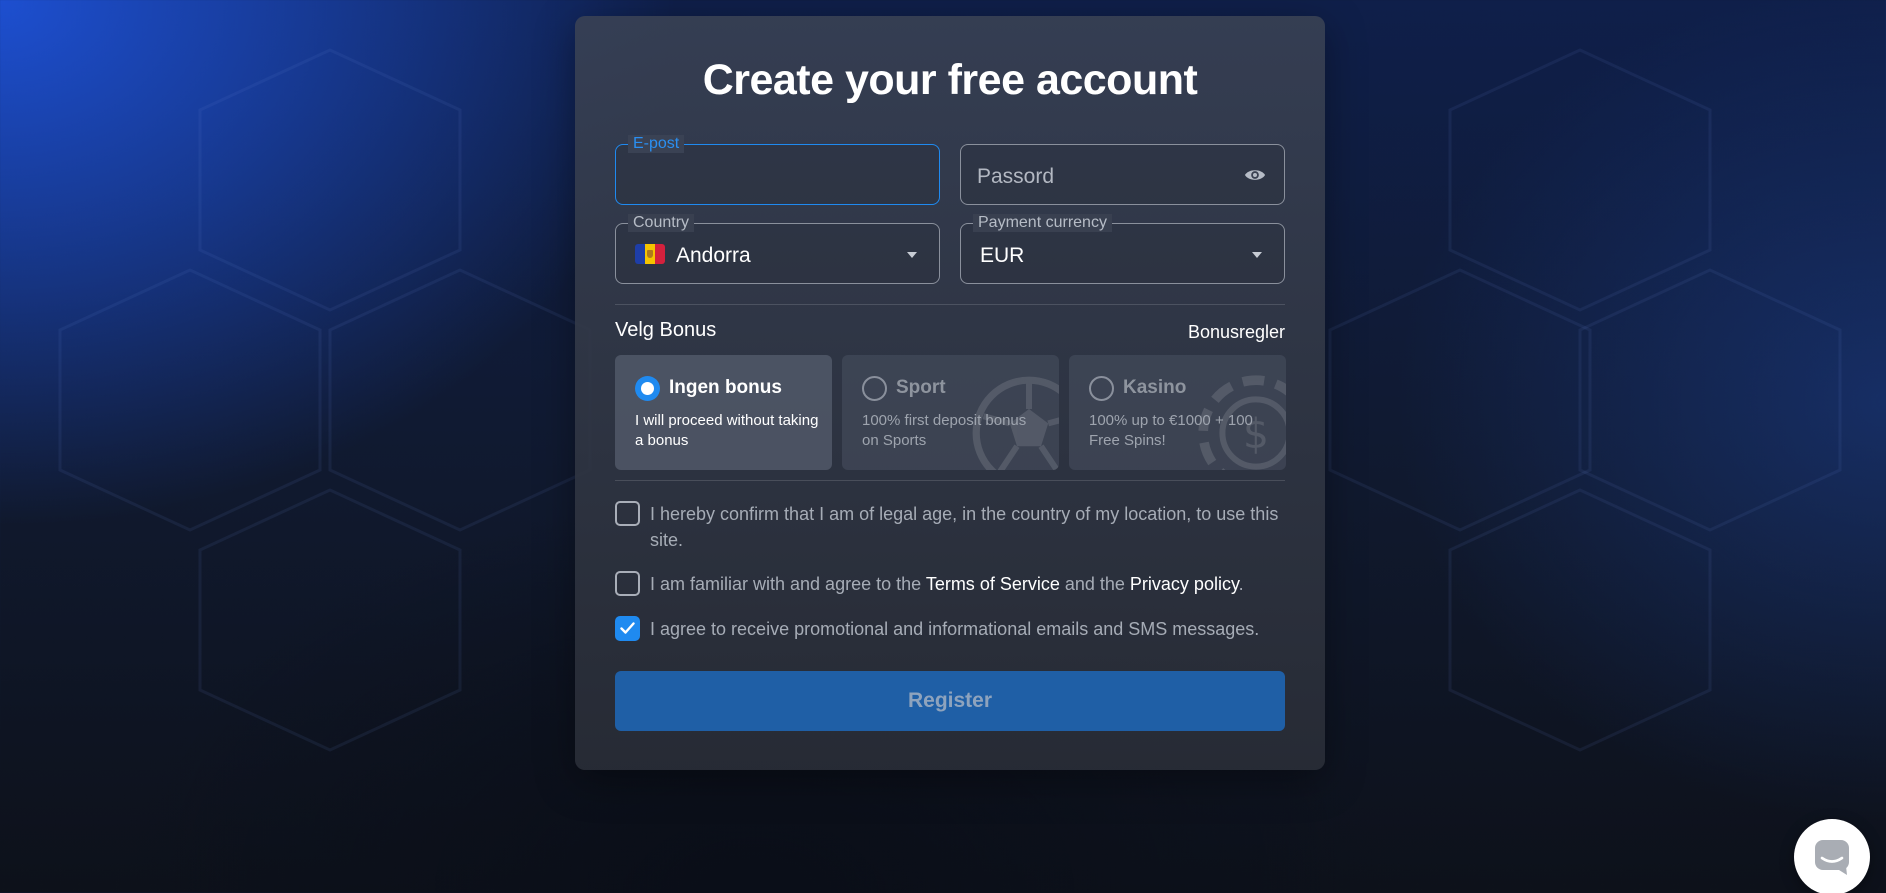  I want to click on radio-sport, so click(874, 388).